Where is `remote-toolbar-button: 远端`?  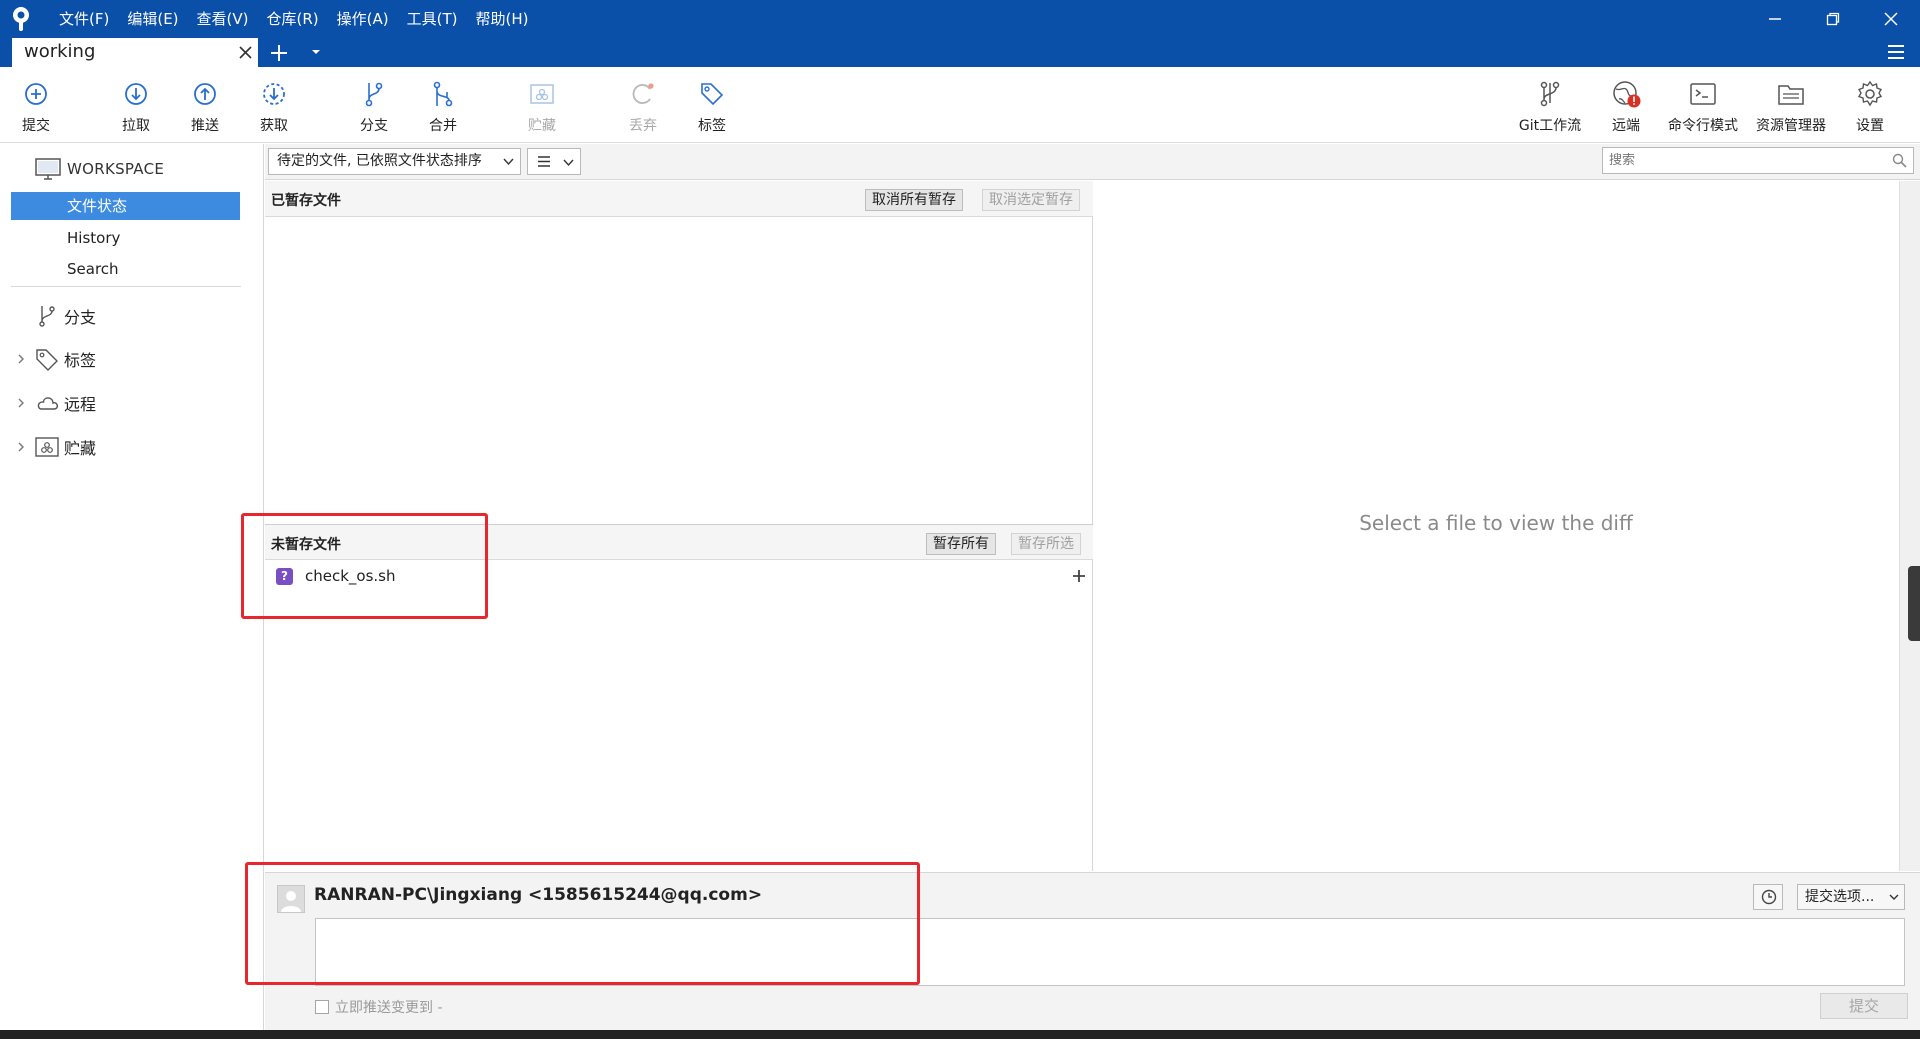 remote-toolbar-button: 远端 is located at coordinates (1626, 105).